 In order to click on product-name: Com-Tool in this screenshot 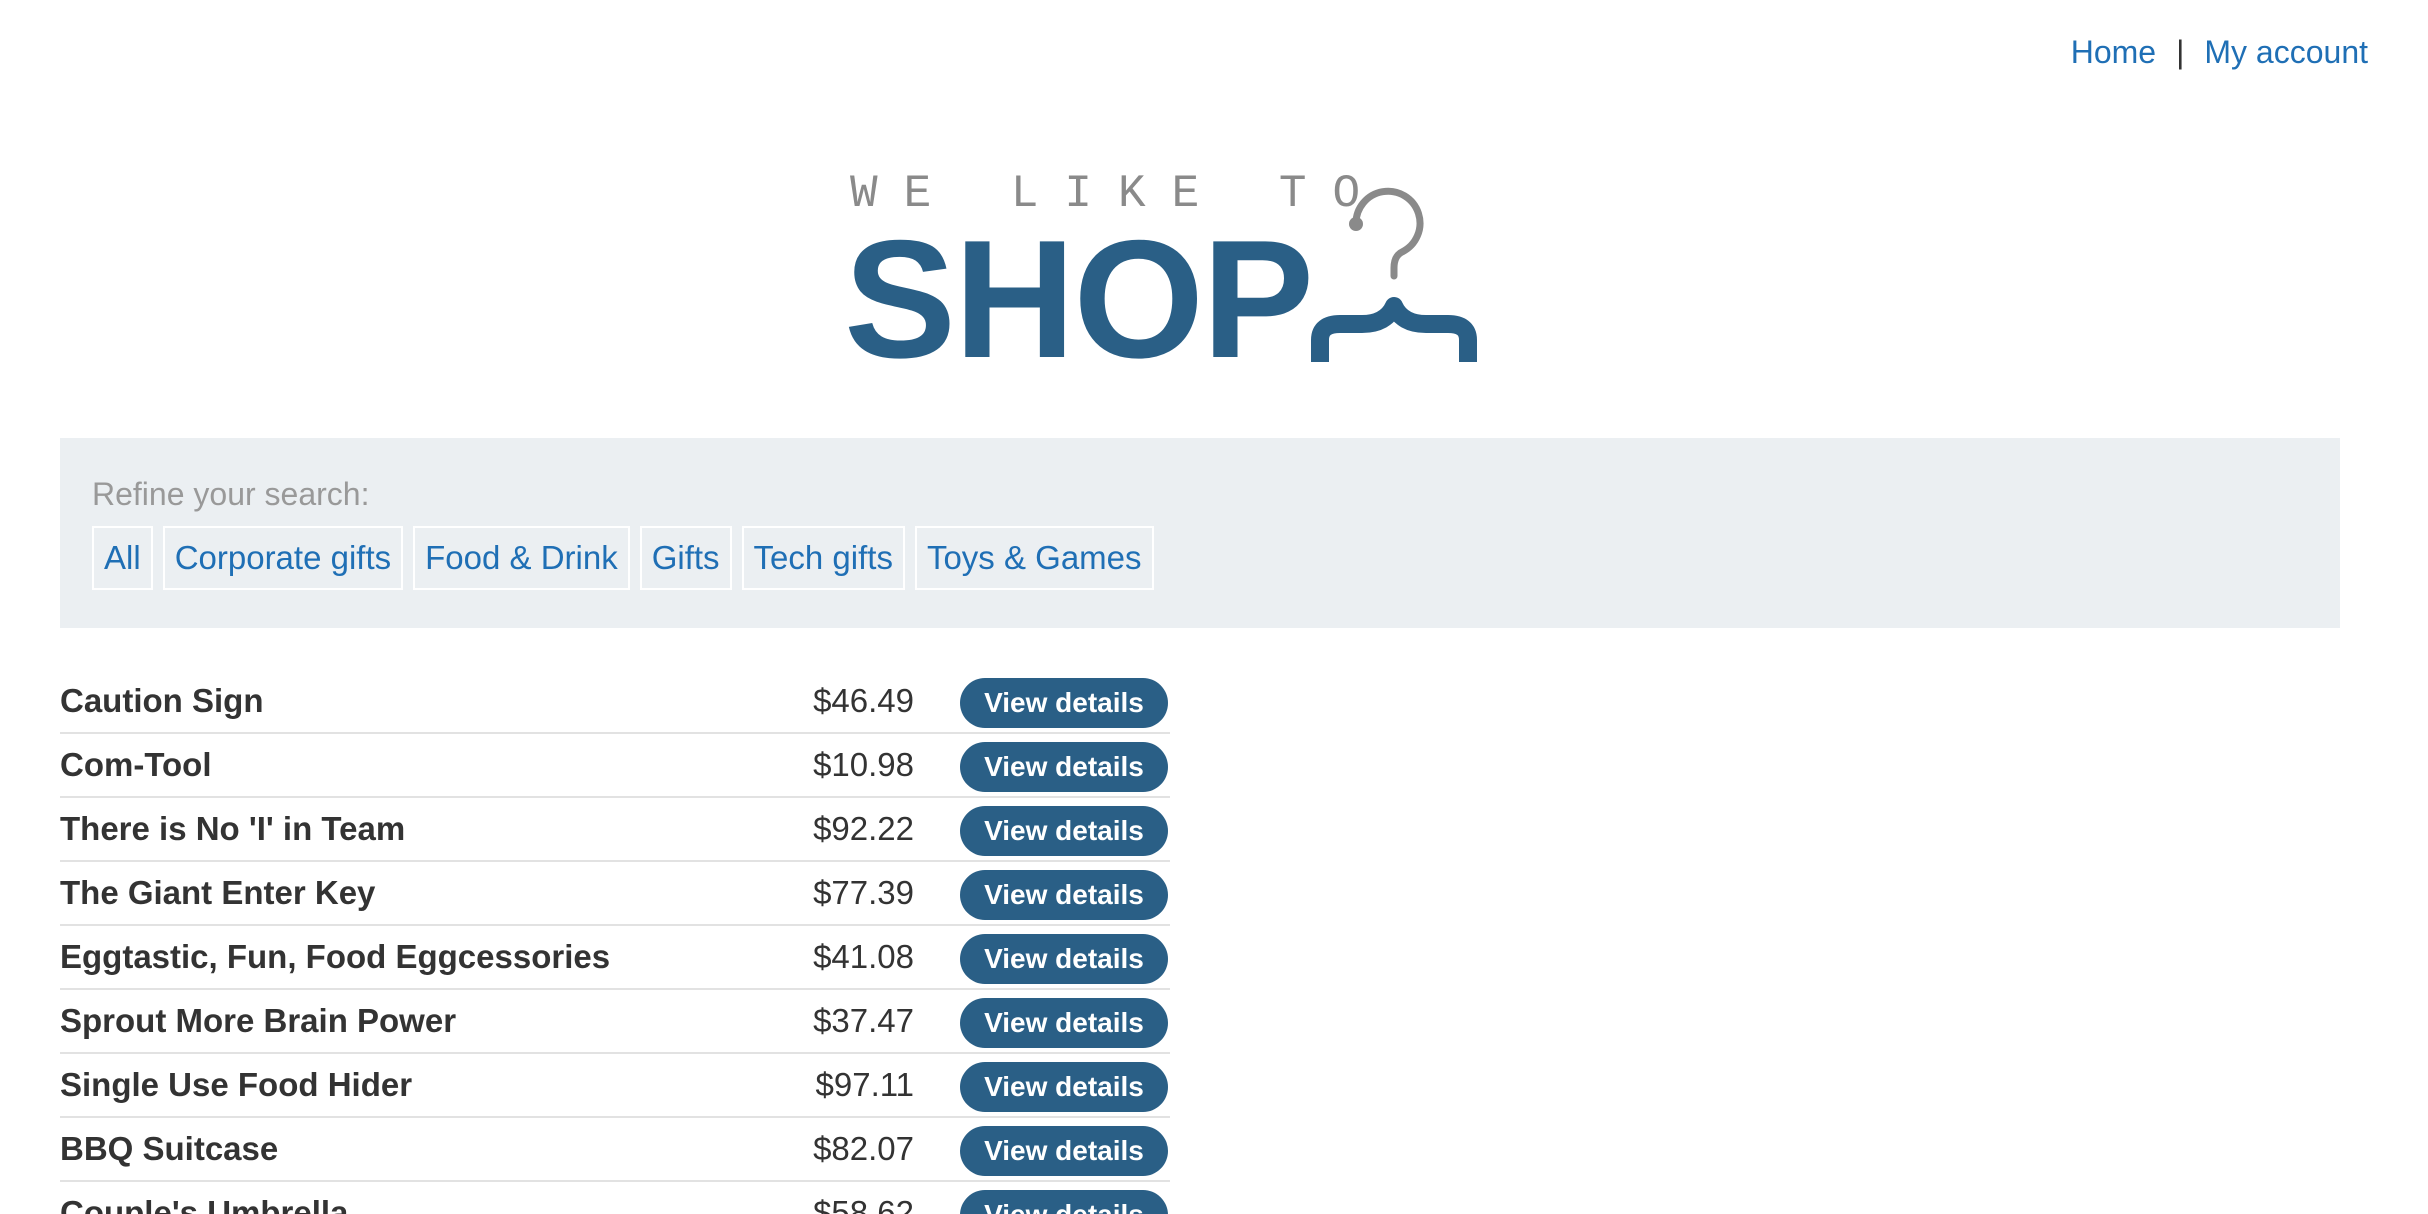, I will do `click(136, 764)`.